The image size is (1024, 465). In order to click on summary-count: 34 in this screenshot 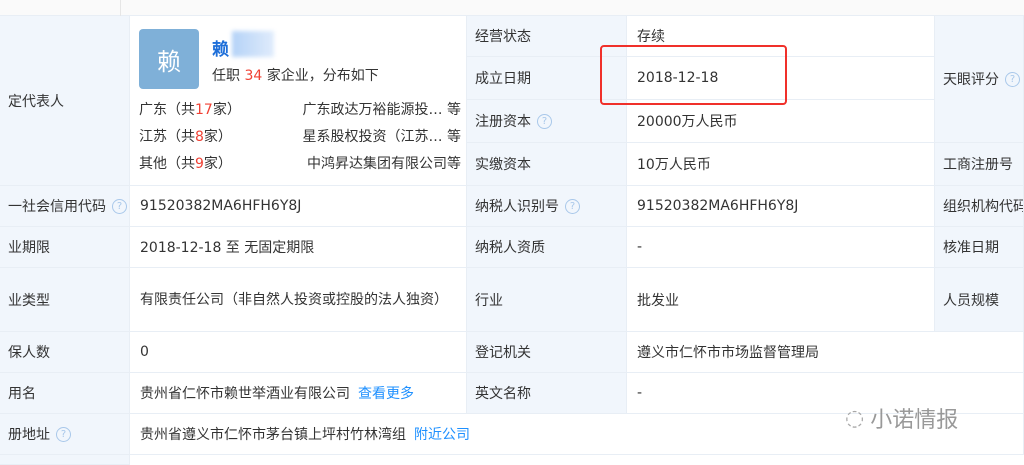, I will do `click(253, 76)`.